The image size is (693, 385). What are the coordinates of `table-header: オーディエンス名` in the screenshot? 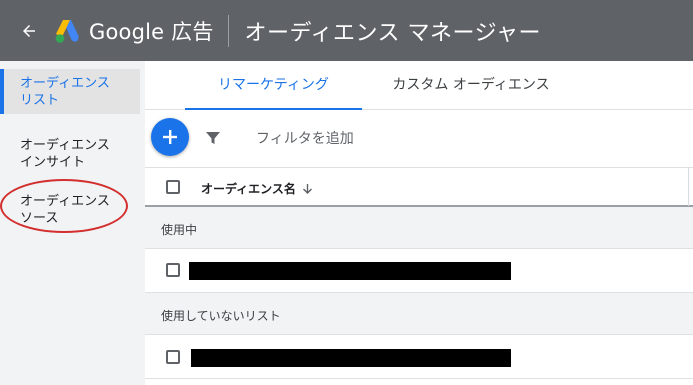 It's located at (419, 187).